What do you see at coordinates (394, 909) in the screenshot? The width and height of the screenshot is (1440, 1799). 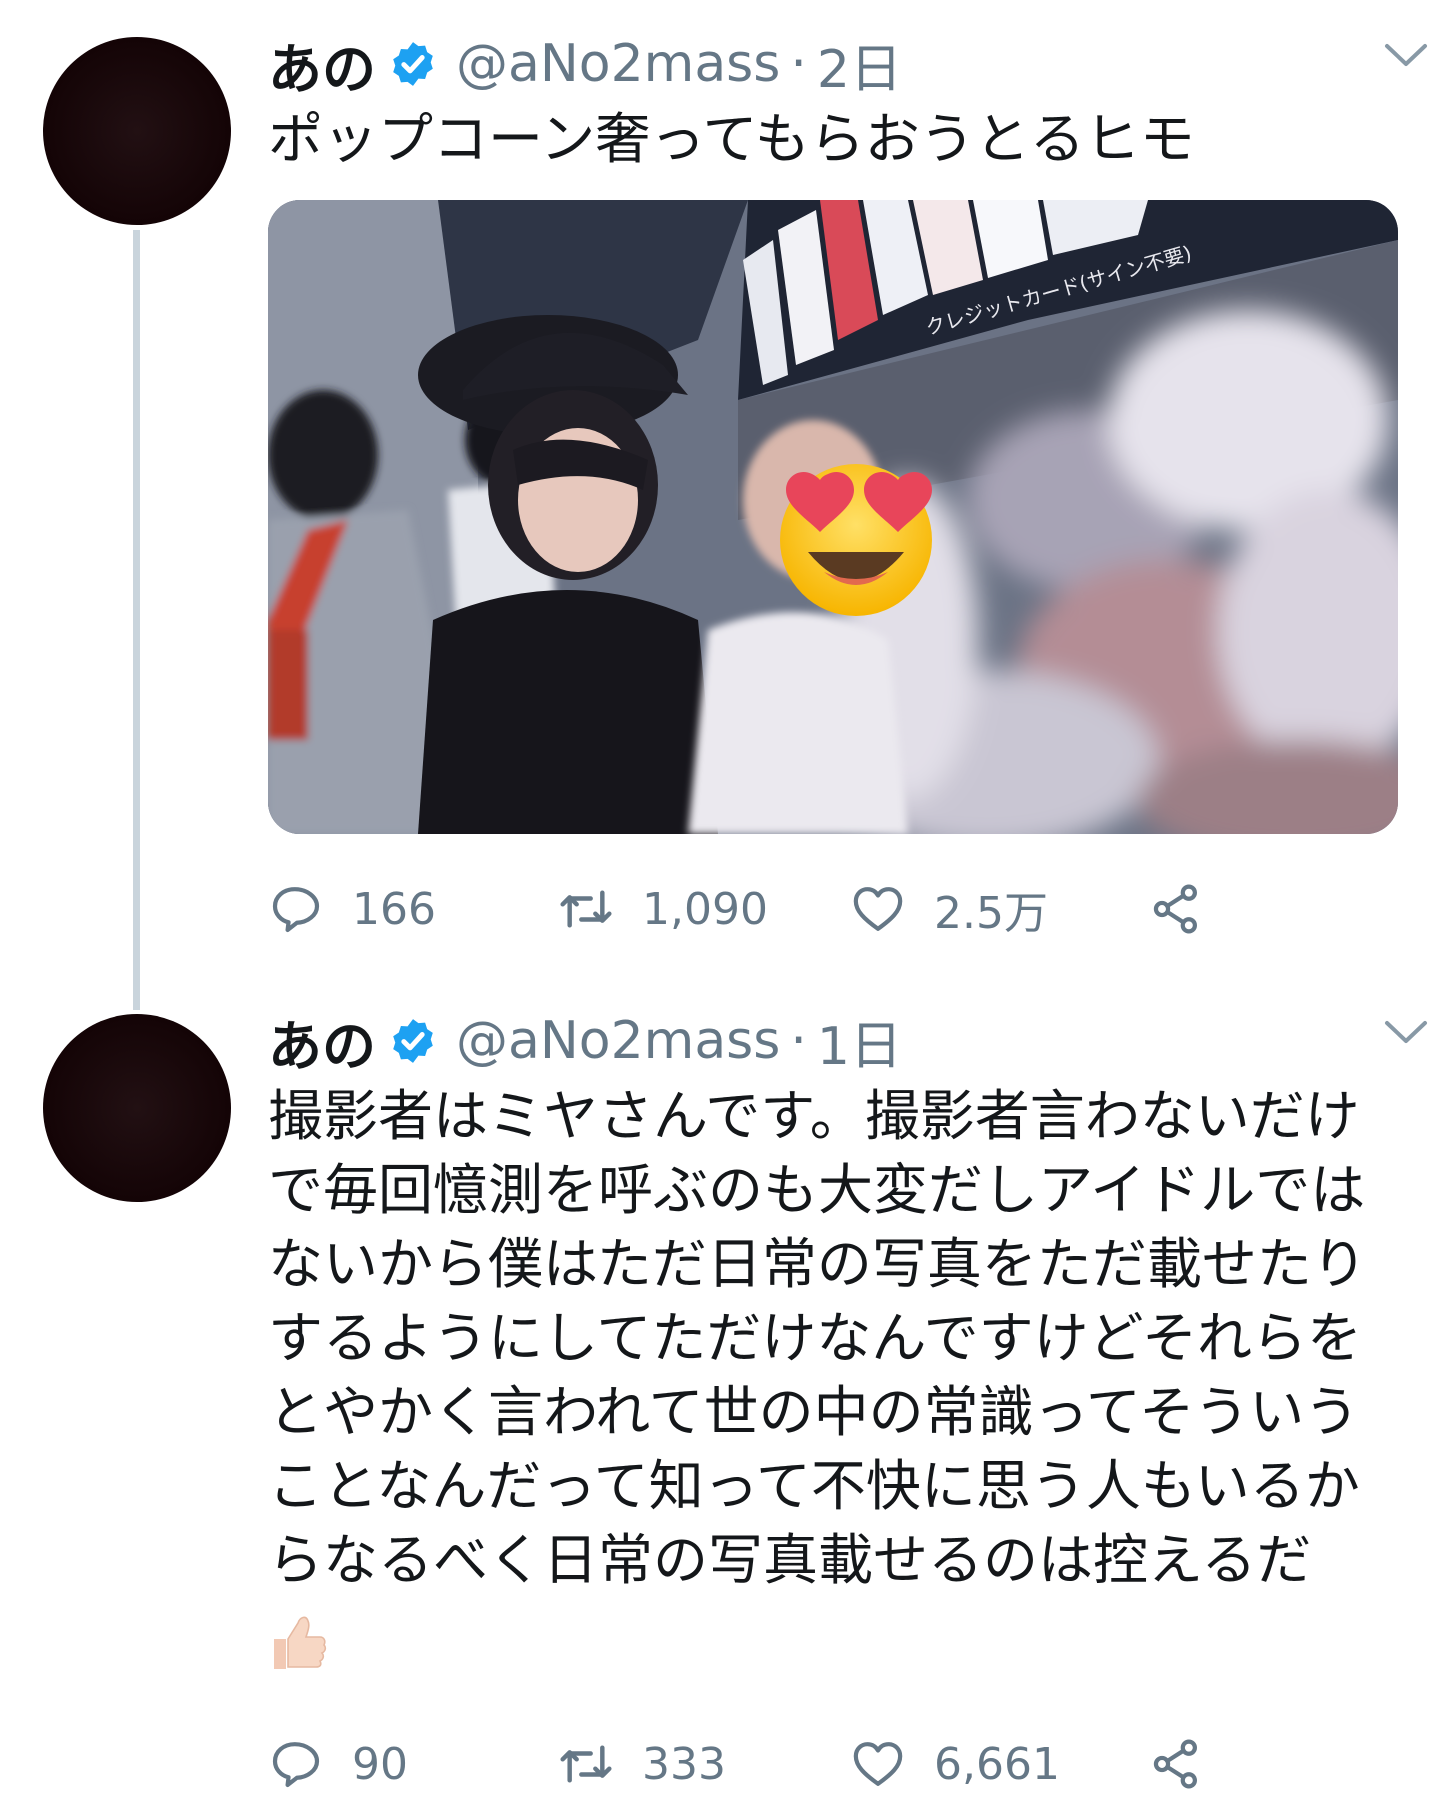 I see `reply-count: 166` at bounding box center [394, 909].